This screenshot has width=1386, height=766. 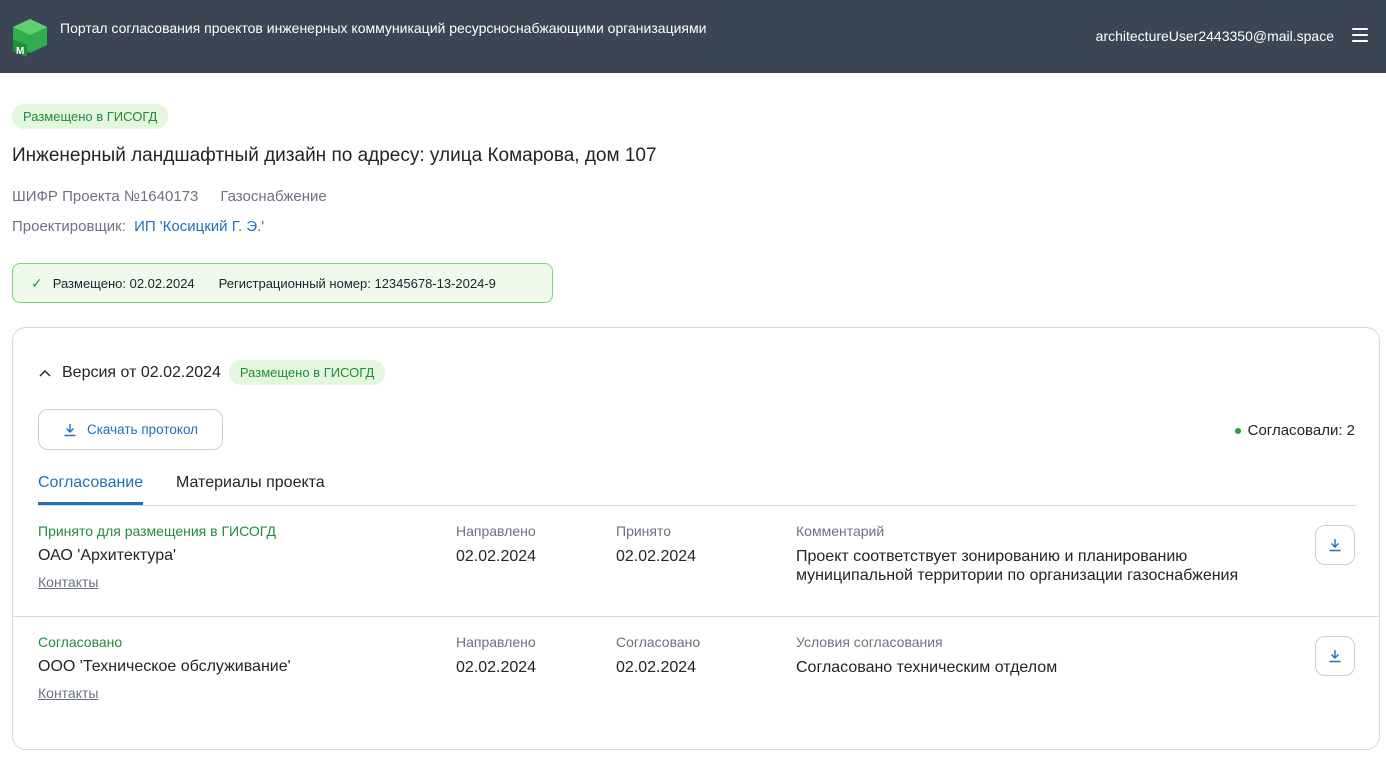 What do you see at coordinates (37, 282) in the screenshot?
I see `check-icon: ✓` at bounding box center [37, 282].